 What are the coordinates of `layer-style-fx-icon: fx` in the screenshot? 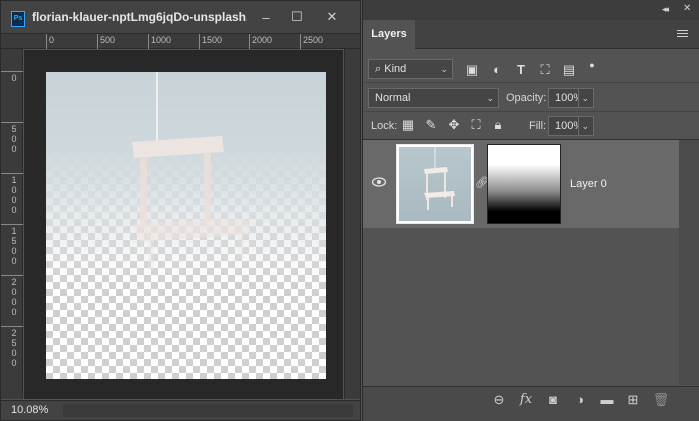 It's located at (526, 399).